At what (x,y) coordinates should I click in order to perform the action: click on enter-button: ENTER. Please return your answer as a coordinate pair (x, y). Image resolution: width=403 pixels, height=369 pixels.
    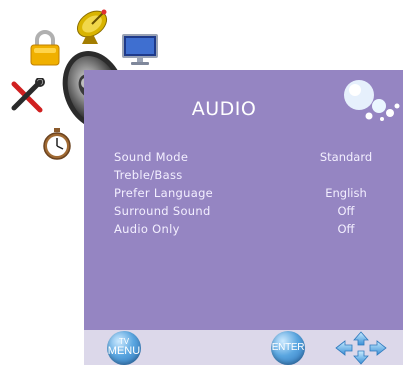
    Looking at the image, I should click on (288, 348).